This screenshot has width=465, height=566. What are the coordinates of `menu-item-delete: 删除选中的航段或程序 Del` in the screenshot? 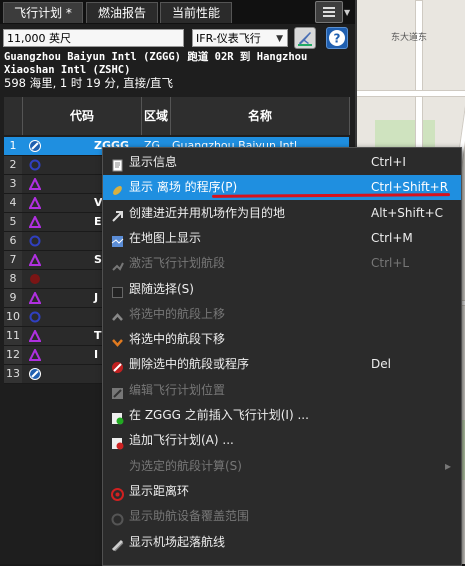 It's located at (282, 364).